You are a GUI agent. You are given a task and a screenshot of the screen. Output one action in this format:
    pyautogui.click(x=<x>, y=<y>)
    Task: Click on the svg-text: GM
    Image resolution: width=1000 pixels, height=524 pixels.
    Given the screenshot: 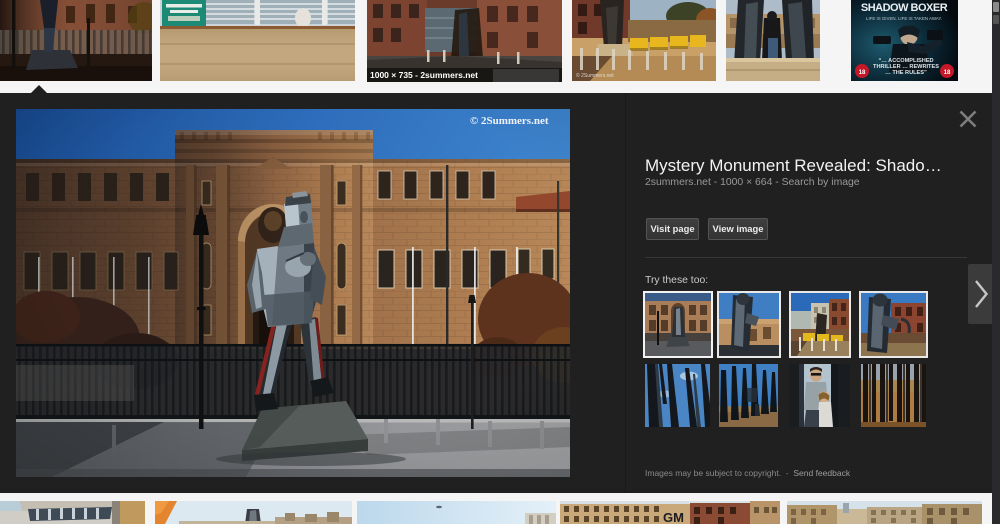 What is the action you would take?
    pyautogui.click(x=673, y=517)
    